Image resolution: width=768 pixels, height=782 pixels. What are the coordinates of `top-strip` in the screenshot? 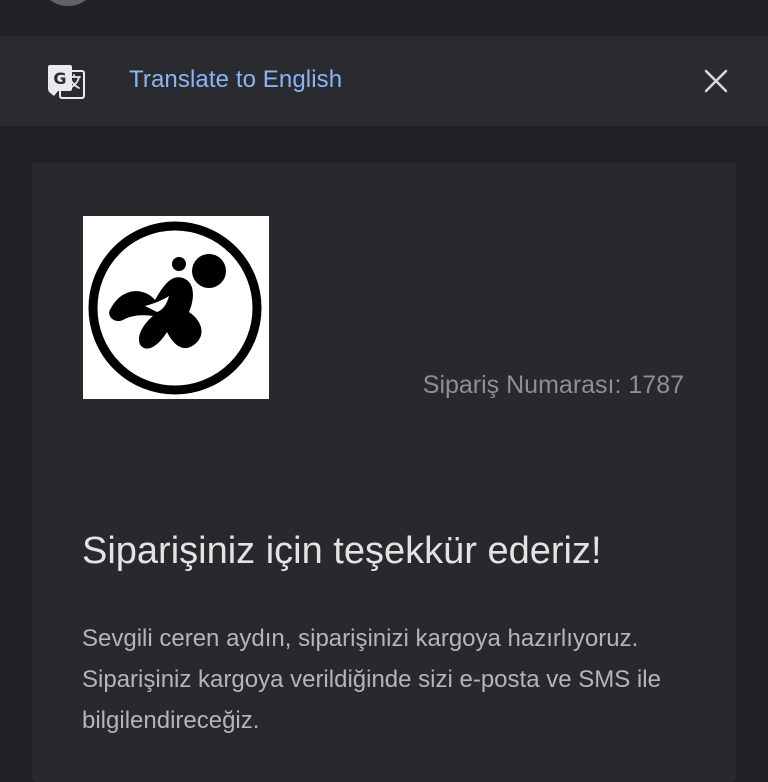 It's located at (384, 18).